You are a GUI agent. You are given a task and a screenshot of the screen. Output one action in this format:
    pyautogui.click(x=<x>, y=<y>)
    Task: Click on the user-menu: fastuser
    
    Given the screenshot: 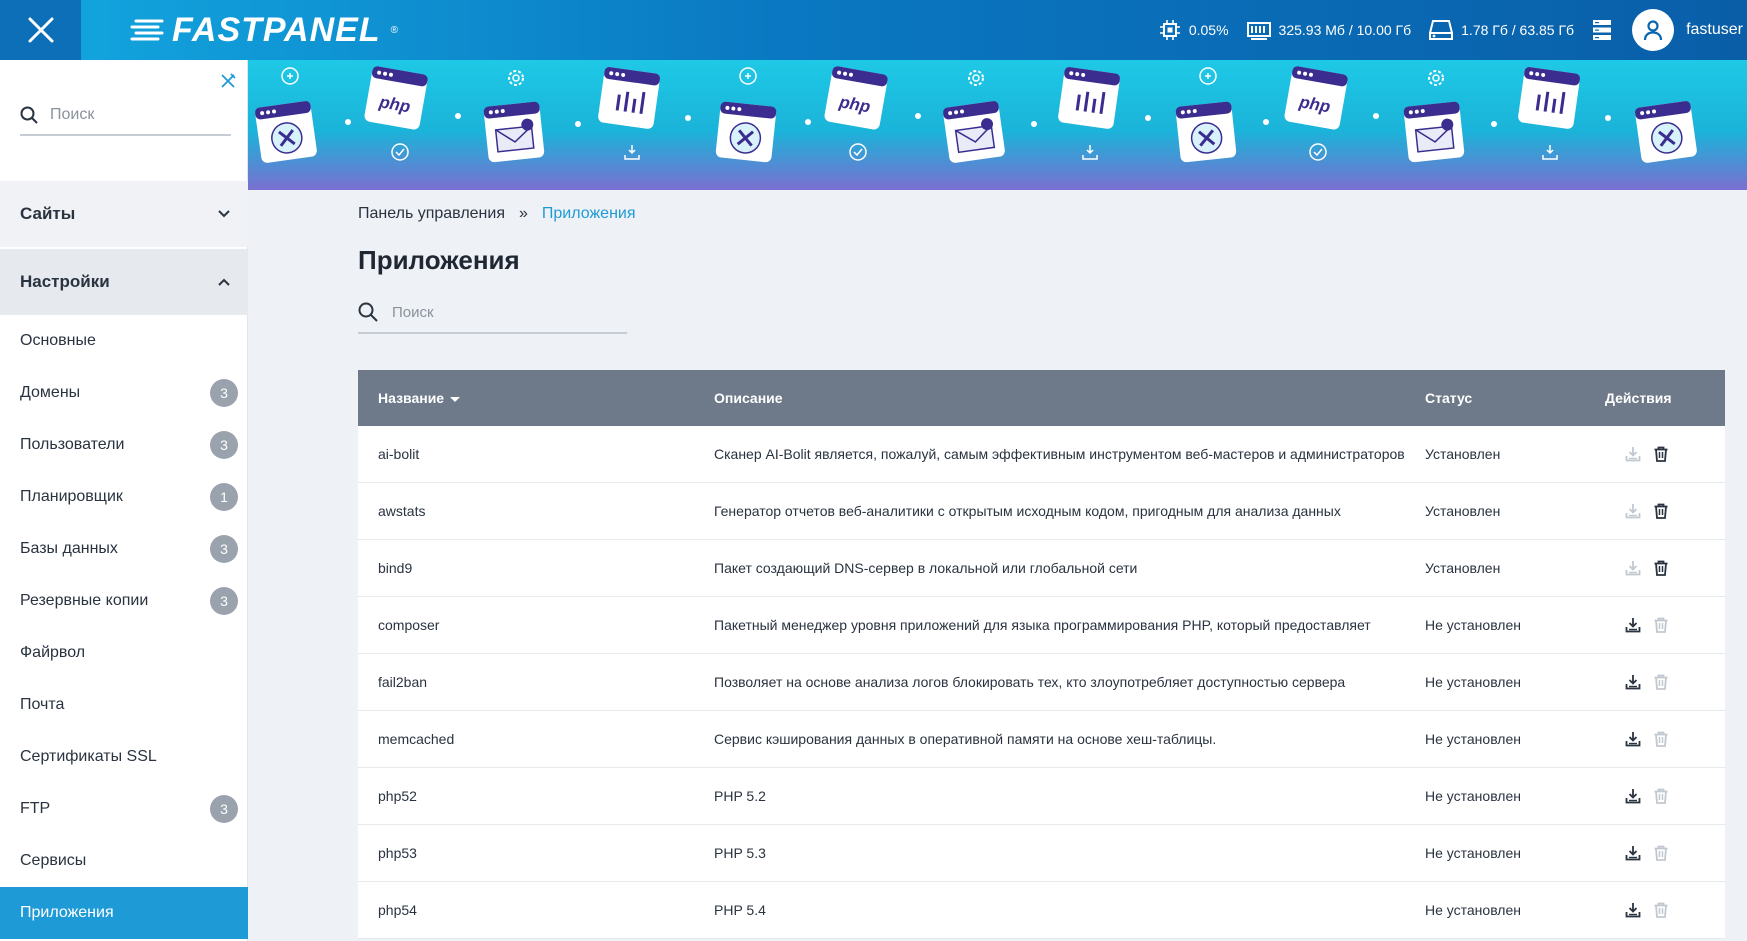 What is the action you would take?
    pyautogui.click(x=1689, y=30)
    